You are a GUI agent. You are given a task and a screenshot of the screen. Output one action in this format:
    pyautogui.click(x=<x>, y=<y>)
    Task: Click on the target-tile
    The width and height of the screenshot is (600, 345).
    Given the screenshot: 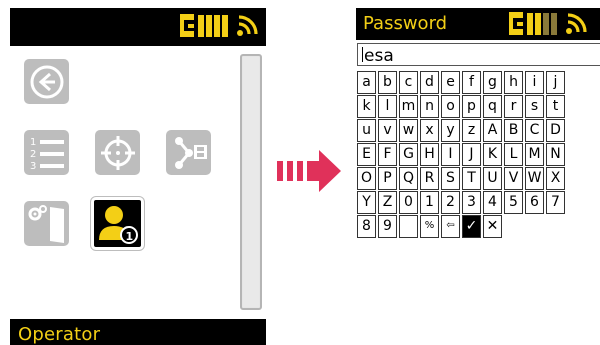 What is the action you would take?
    pyautogui.click(x=117, y=152)
    